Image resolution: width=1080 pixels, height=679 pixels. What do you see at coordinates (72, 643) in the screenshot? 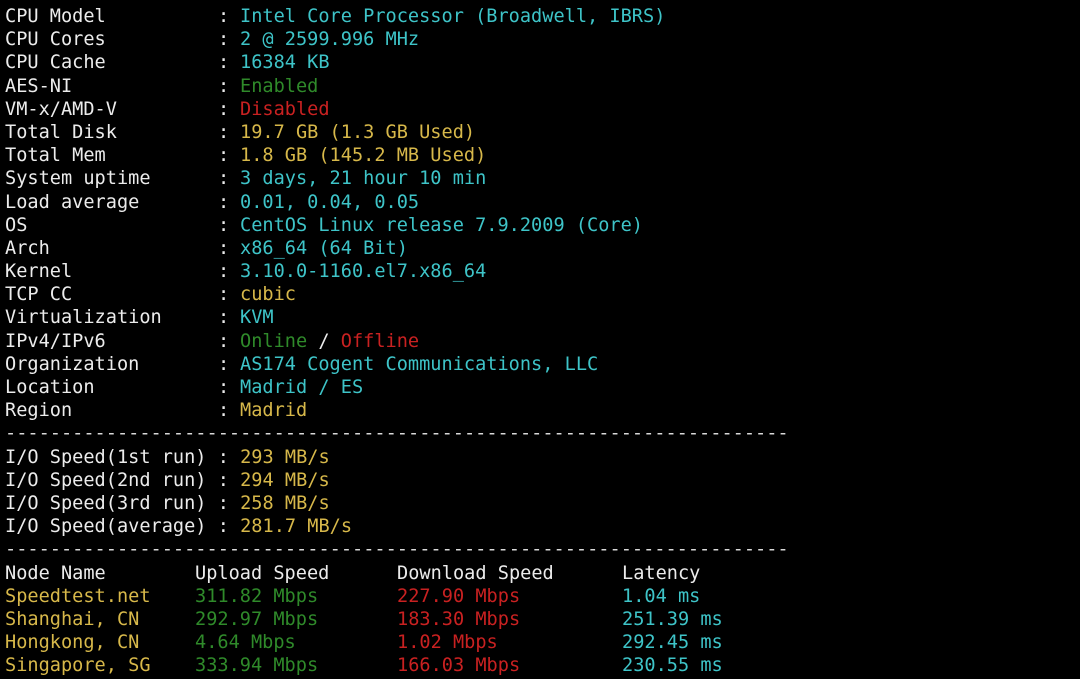
I see `node-name: Hongkong, CN` at bounding box center [72, 643].